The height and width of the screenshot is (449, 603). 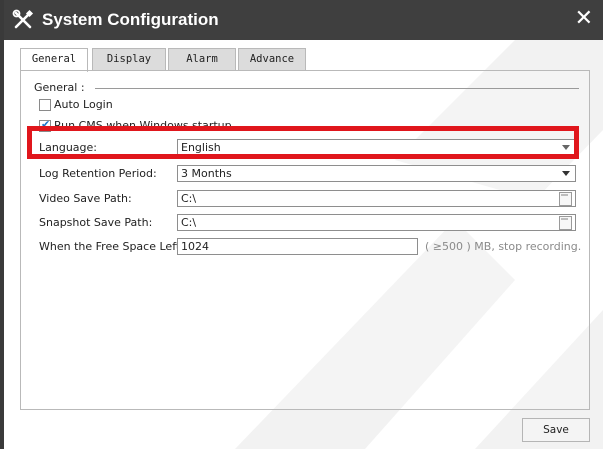 What do you see at coordinates (189, 198) in the screenshot?
I see `video-path-value: C:\` at bounding box center [189, 198].